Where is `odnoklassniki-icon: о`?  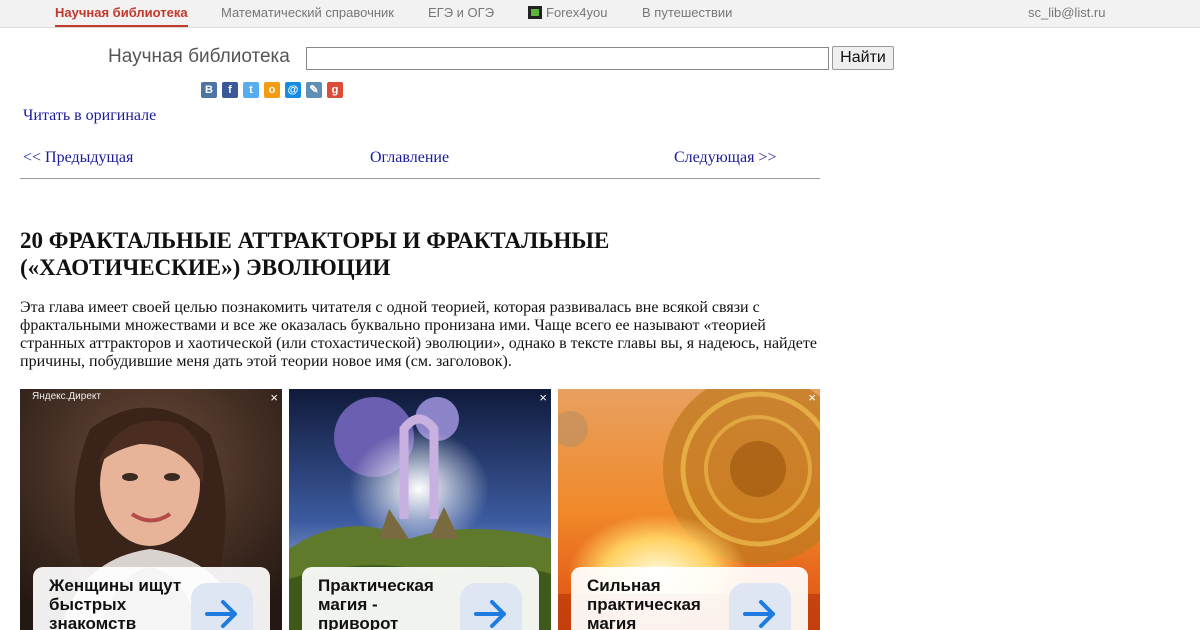 odnoklassniki-icon: о is located at coordinates (272, 90).